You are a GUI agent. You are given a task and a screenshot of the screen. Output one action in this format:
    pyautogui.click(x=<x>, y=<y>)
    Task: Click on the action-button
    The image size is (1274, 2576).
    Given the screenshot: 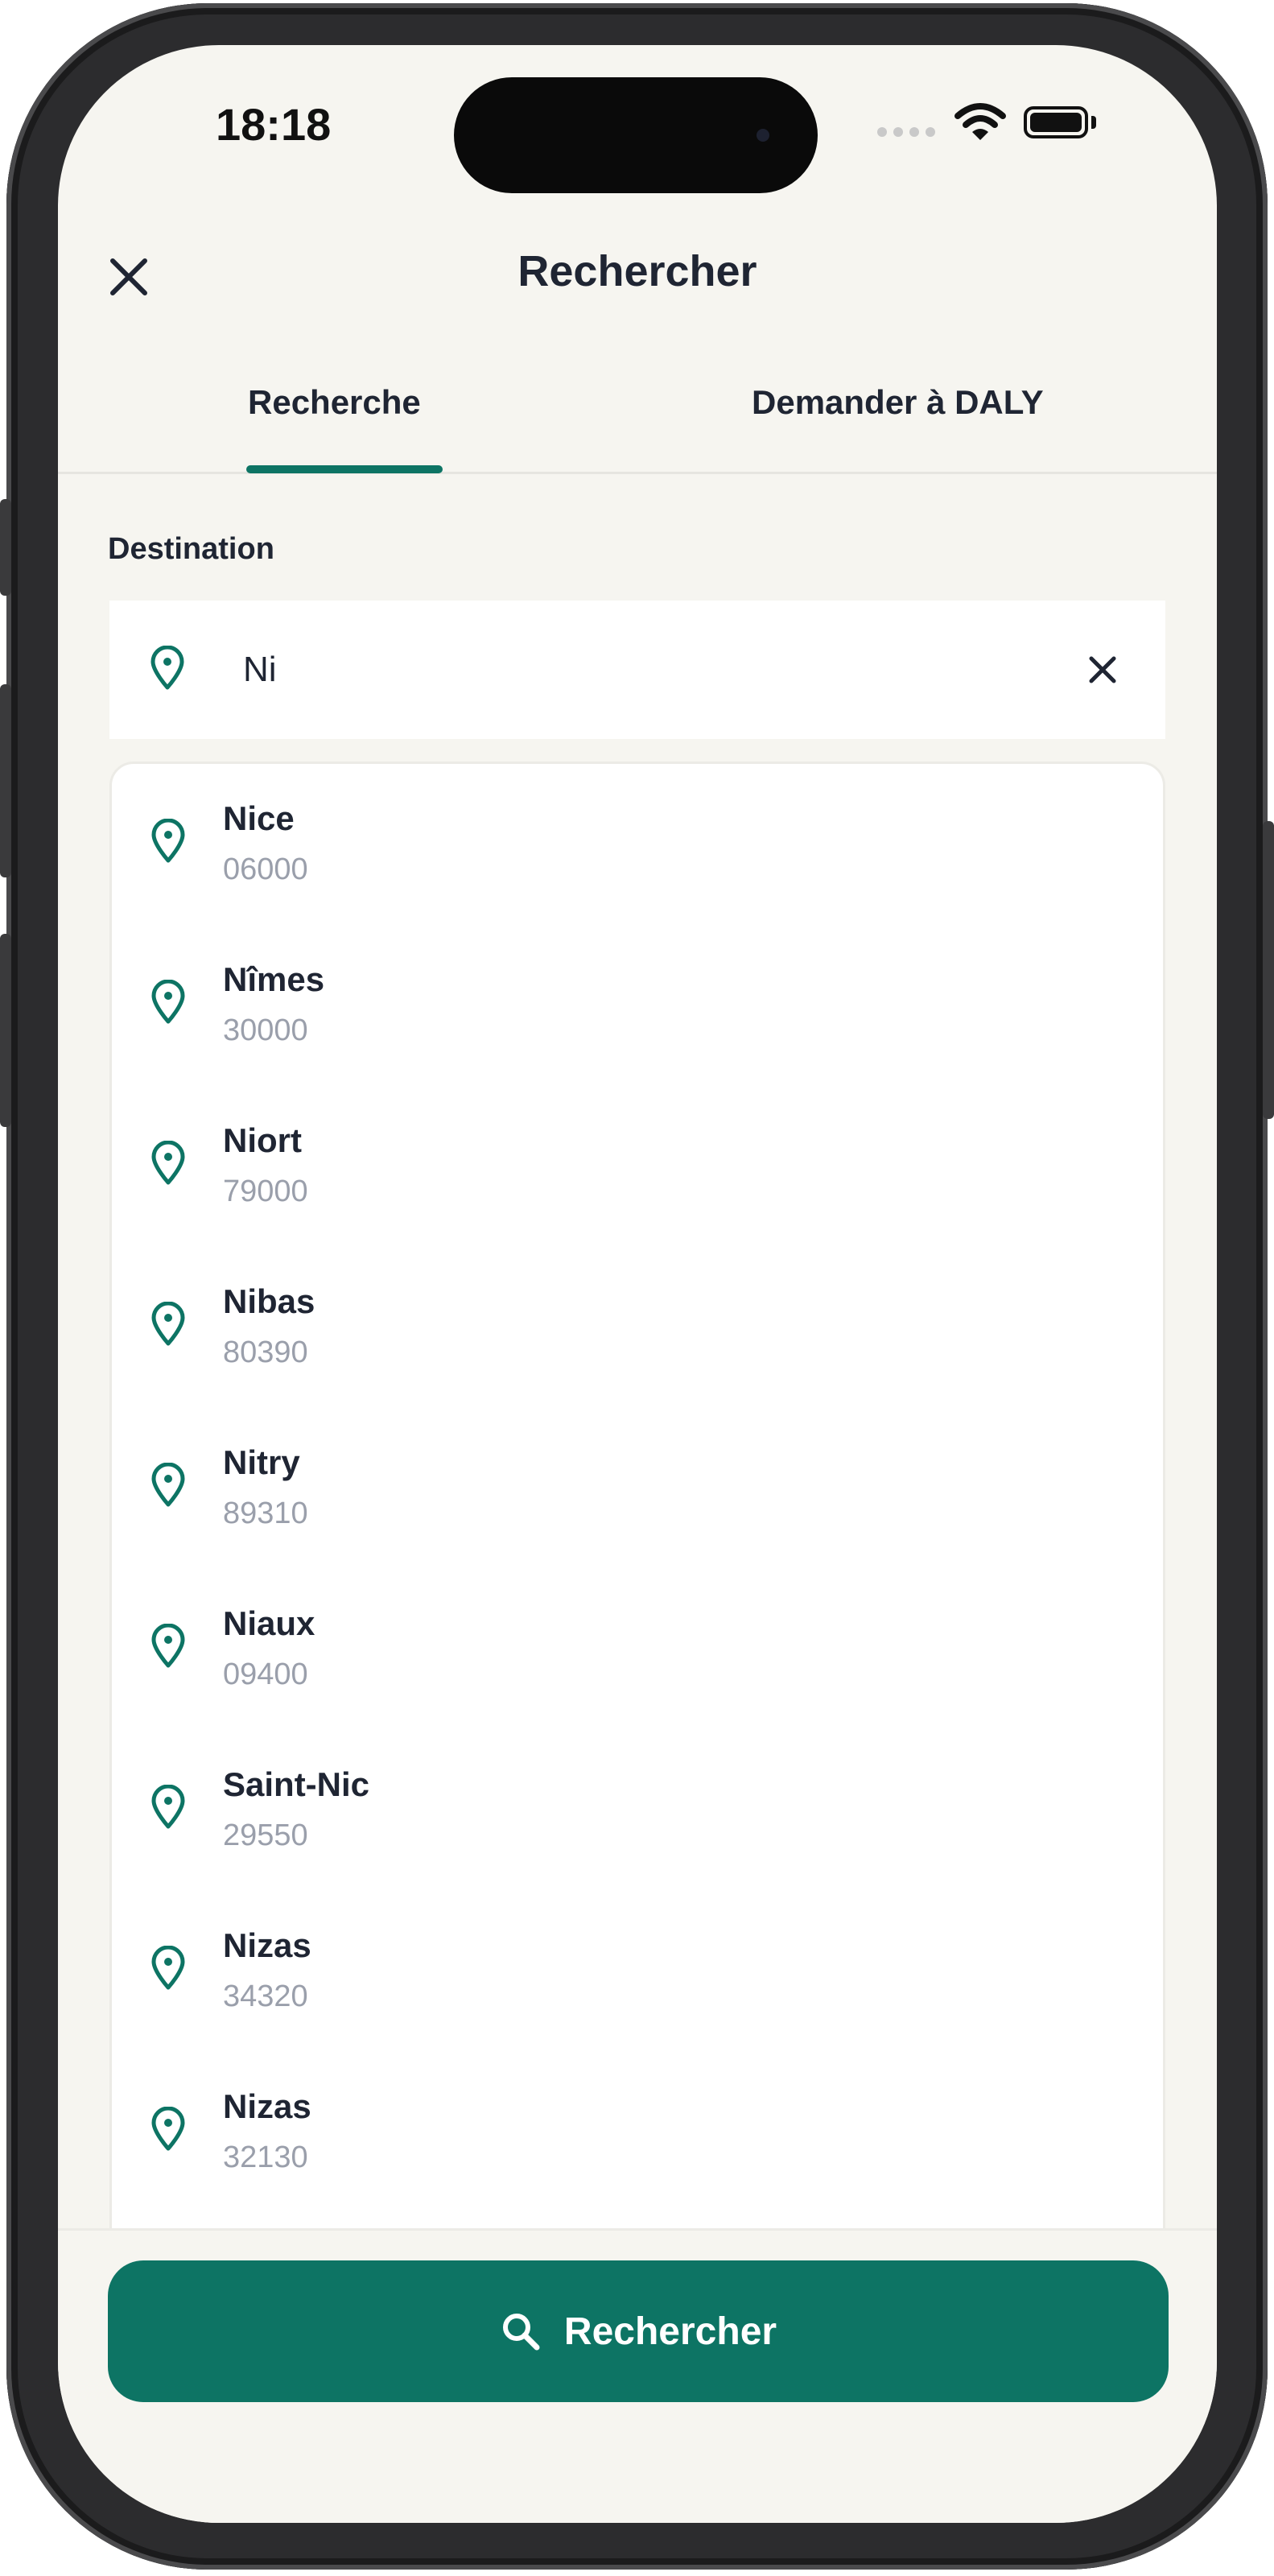 What is the action you would take?
    pyautogui.click(x=5, y=547)
    